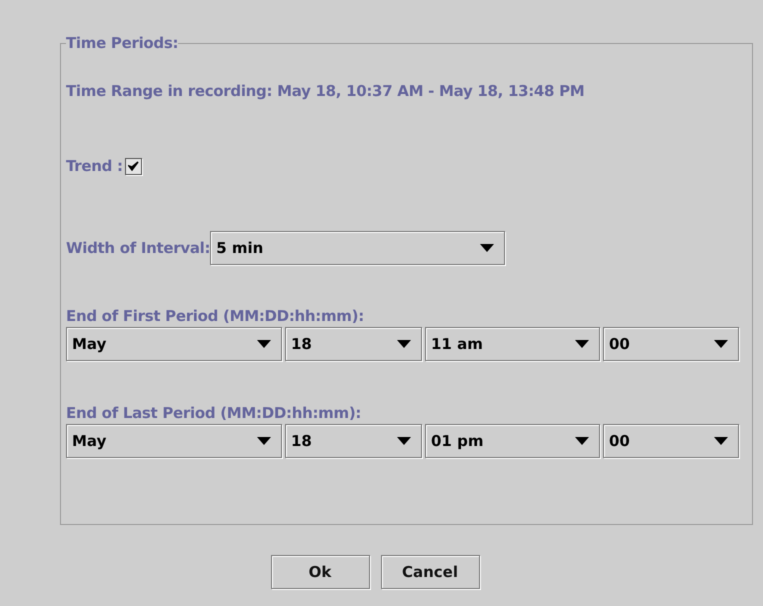  Describe the element at coordinates (512, 441) in the screenshot. I see `period-dropdown: 01 pm` at that location.